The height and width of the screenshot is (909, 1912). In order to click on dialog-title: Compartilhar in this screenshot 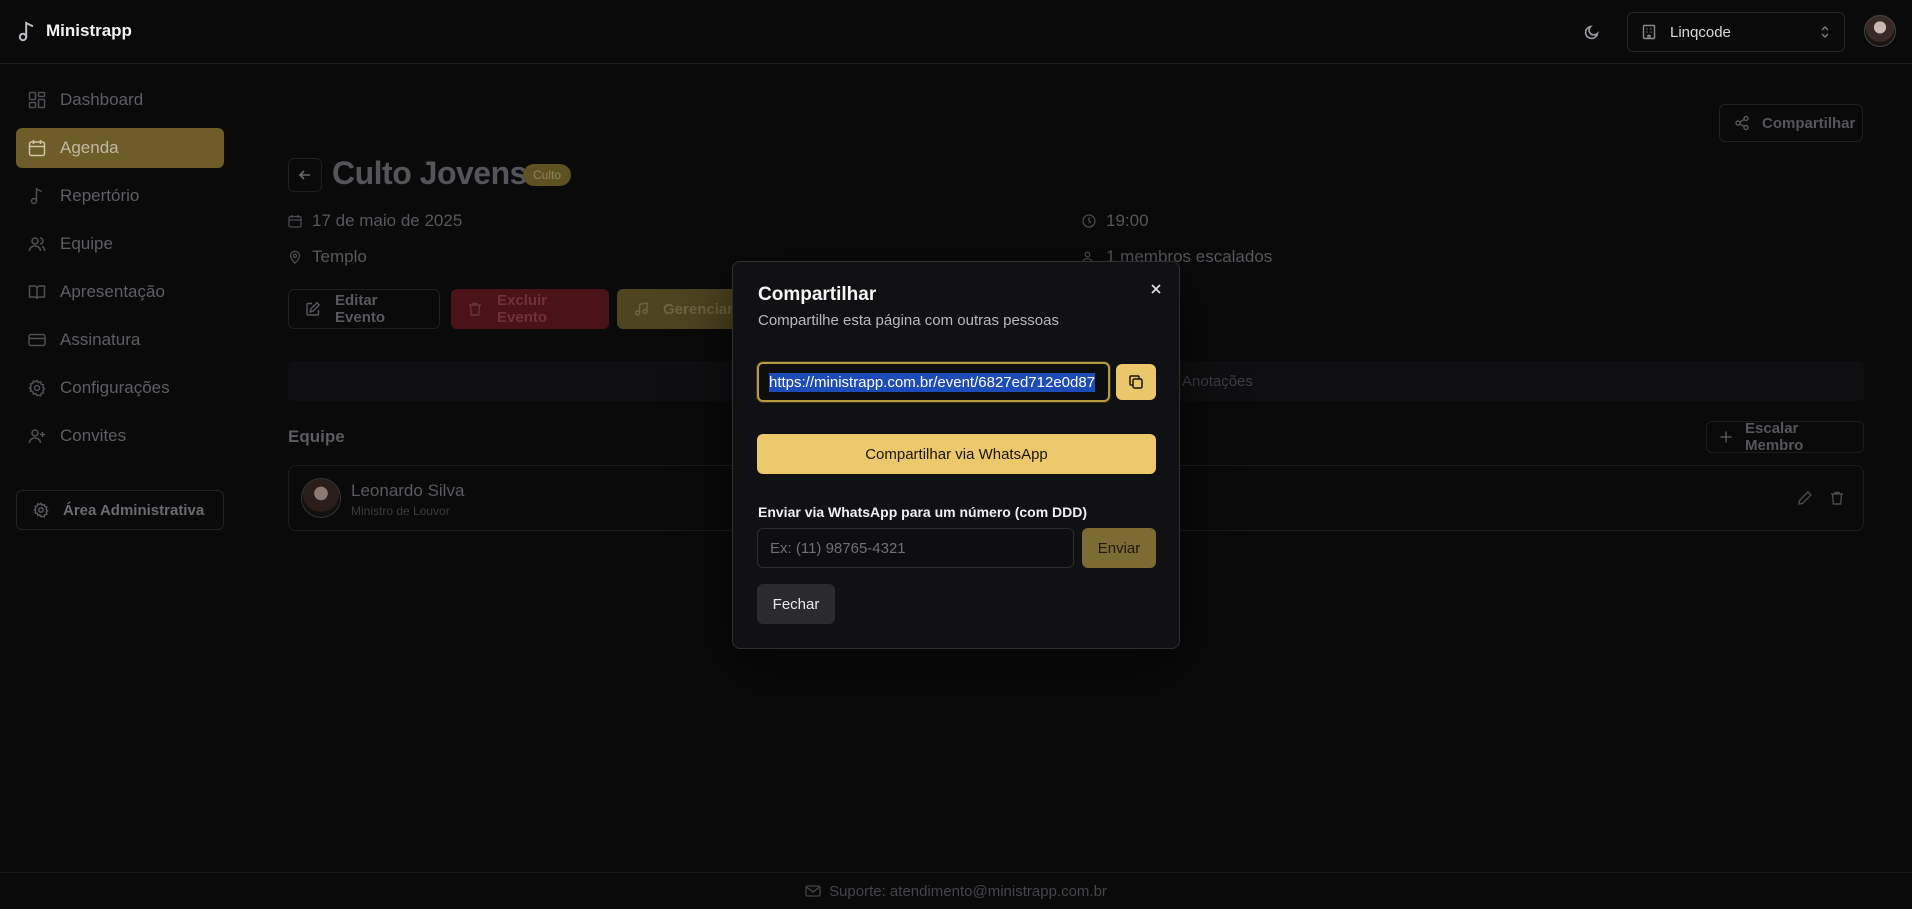, I will do `click(817, 294)`.